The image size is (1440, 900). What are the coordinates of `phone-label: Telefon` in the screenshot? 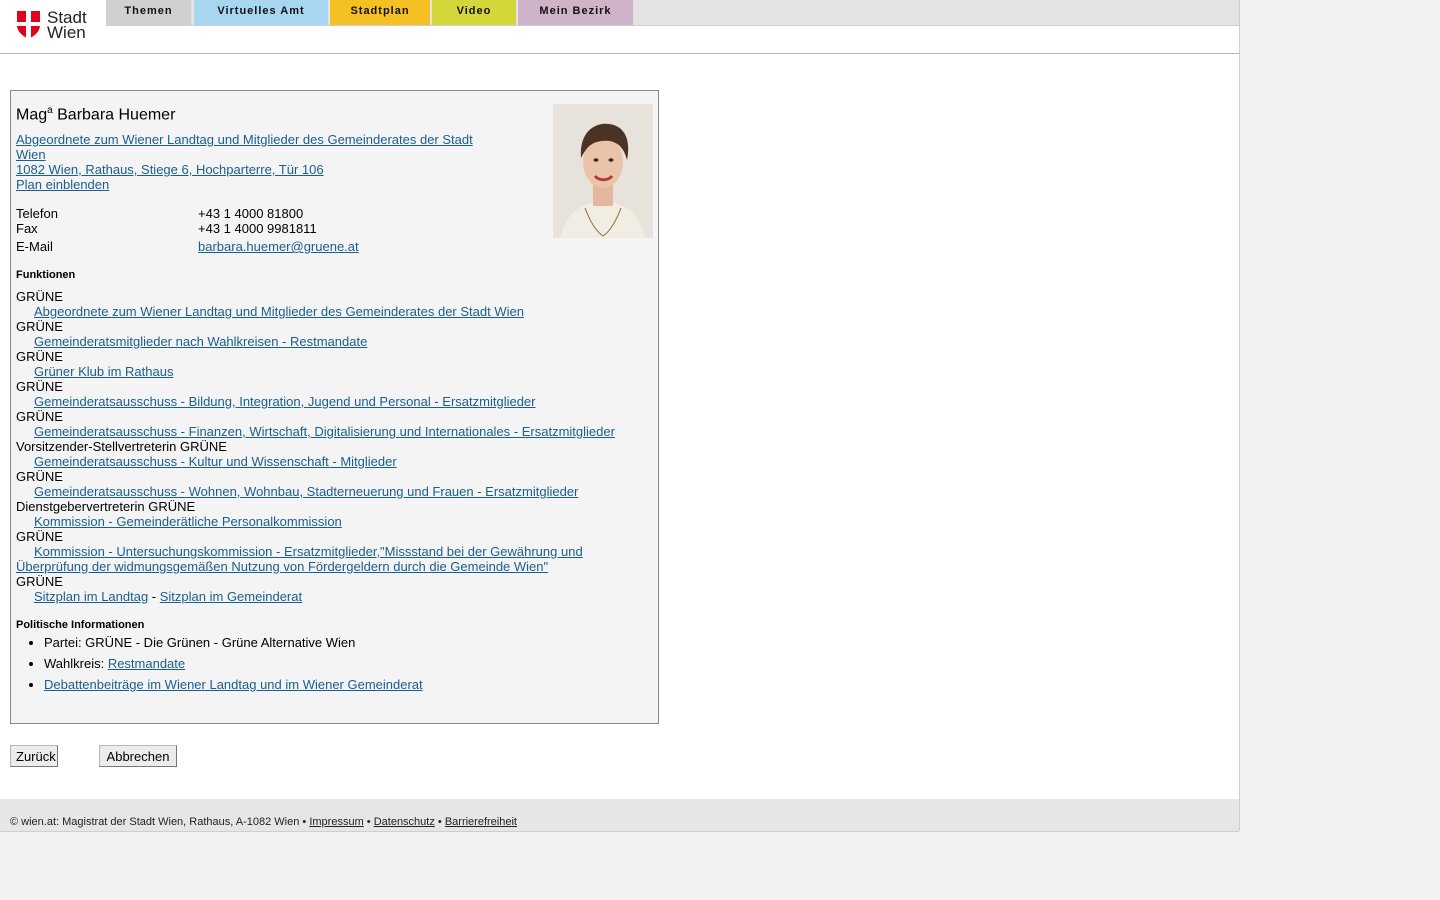 It's located at (37, 213).